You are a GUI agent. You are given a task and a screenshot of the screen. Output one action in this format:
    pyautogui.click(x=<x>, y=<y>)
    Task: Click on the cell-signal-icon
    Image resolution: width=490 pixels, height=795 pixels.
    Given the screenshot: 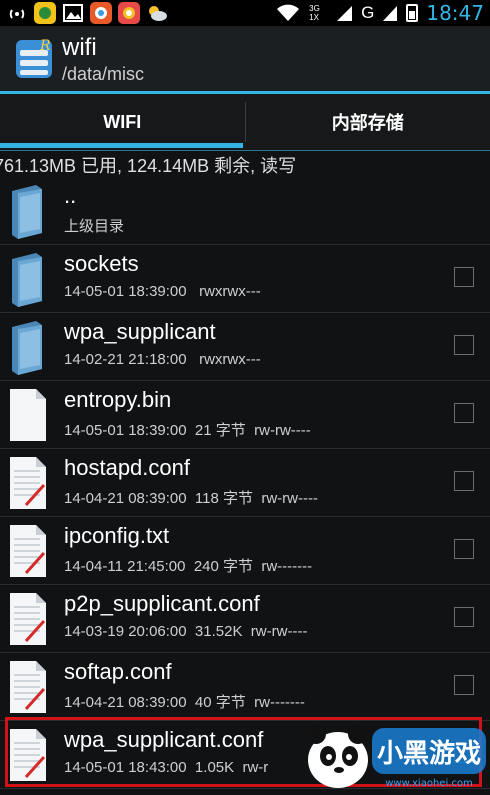 What is the action you would take?
    pyautogui.click(x=344, y=13)
    